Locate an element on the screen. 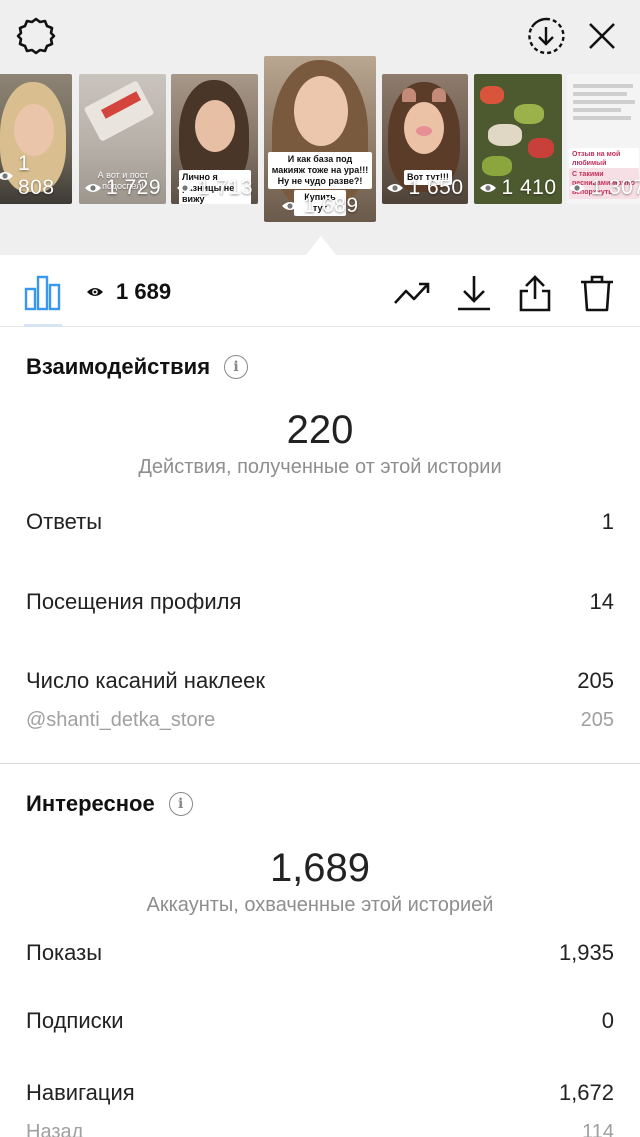 This screenshot has width=640, height=1137. insights-tab-indicator is located at coordinates (43, 325).